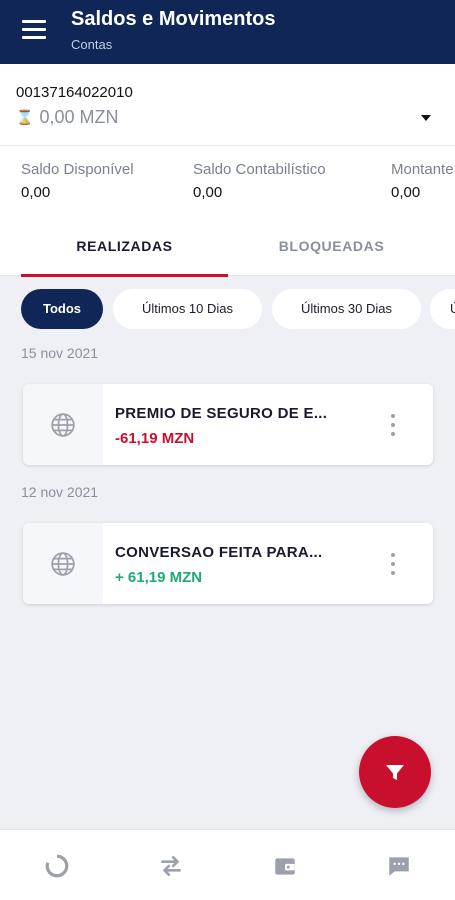 The height and width of the screenshot is (900, 455). Describe the element at coordinates (77, 181) in the screenshot. I see `balance-available: Saldo Disponível 0,00` at that location.